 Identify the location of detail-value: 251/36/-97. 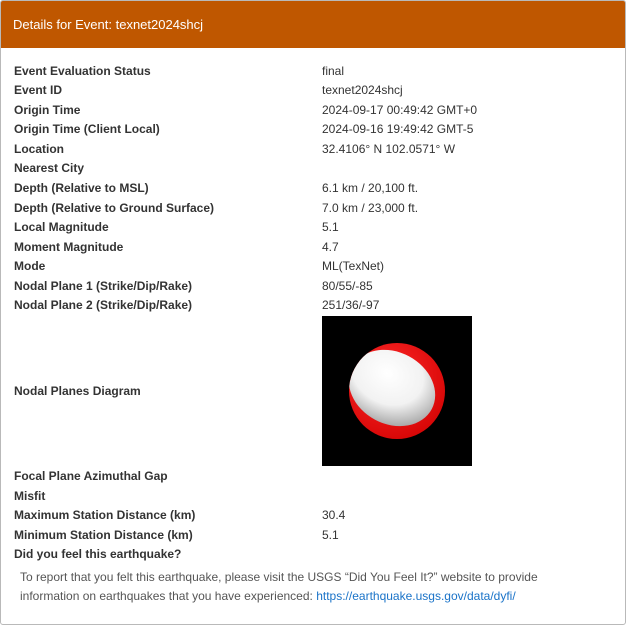
(351, 305).